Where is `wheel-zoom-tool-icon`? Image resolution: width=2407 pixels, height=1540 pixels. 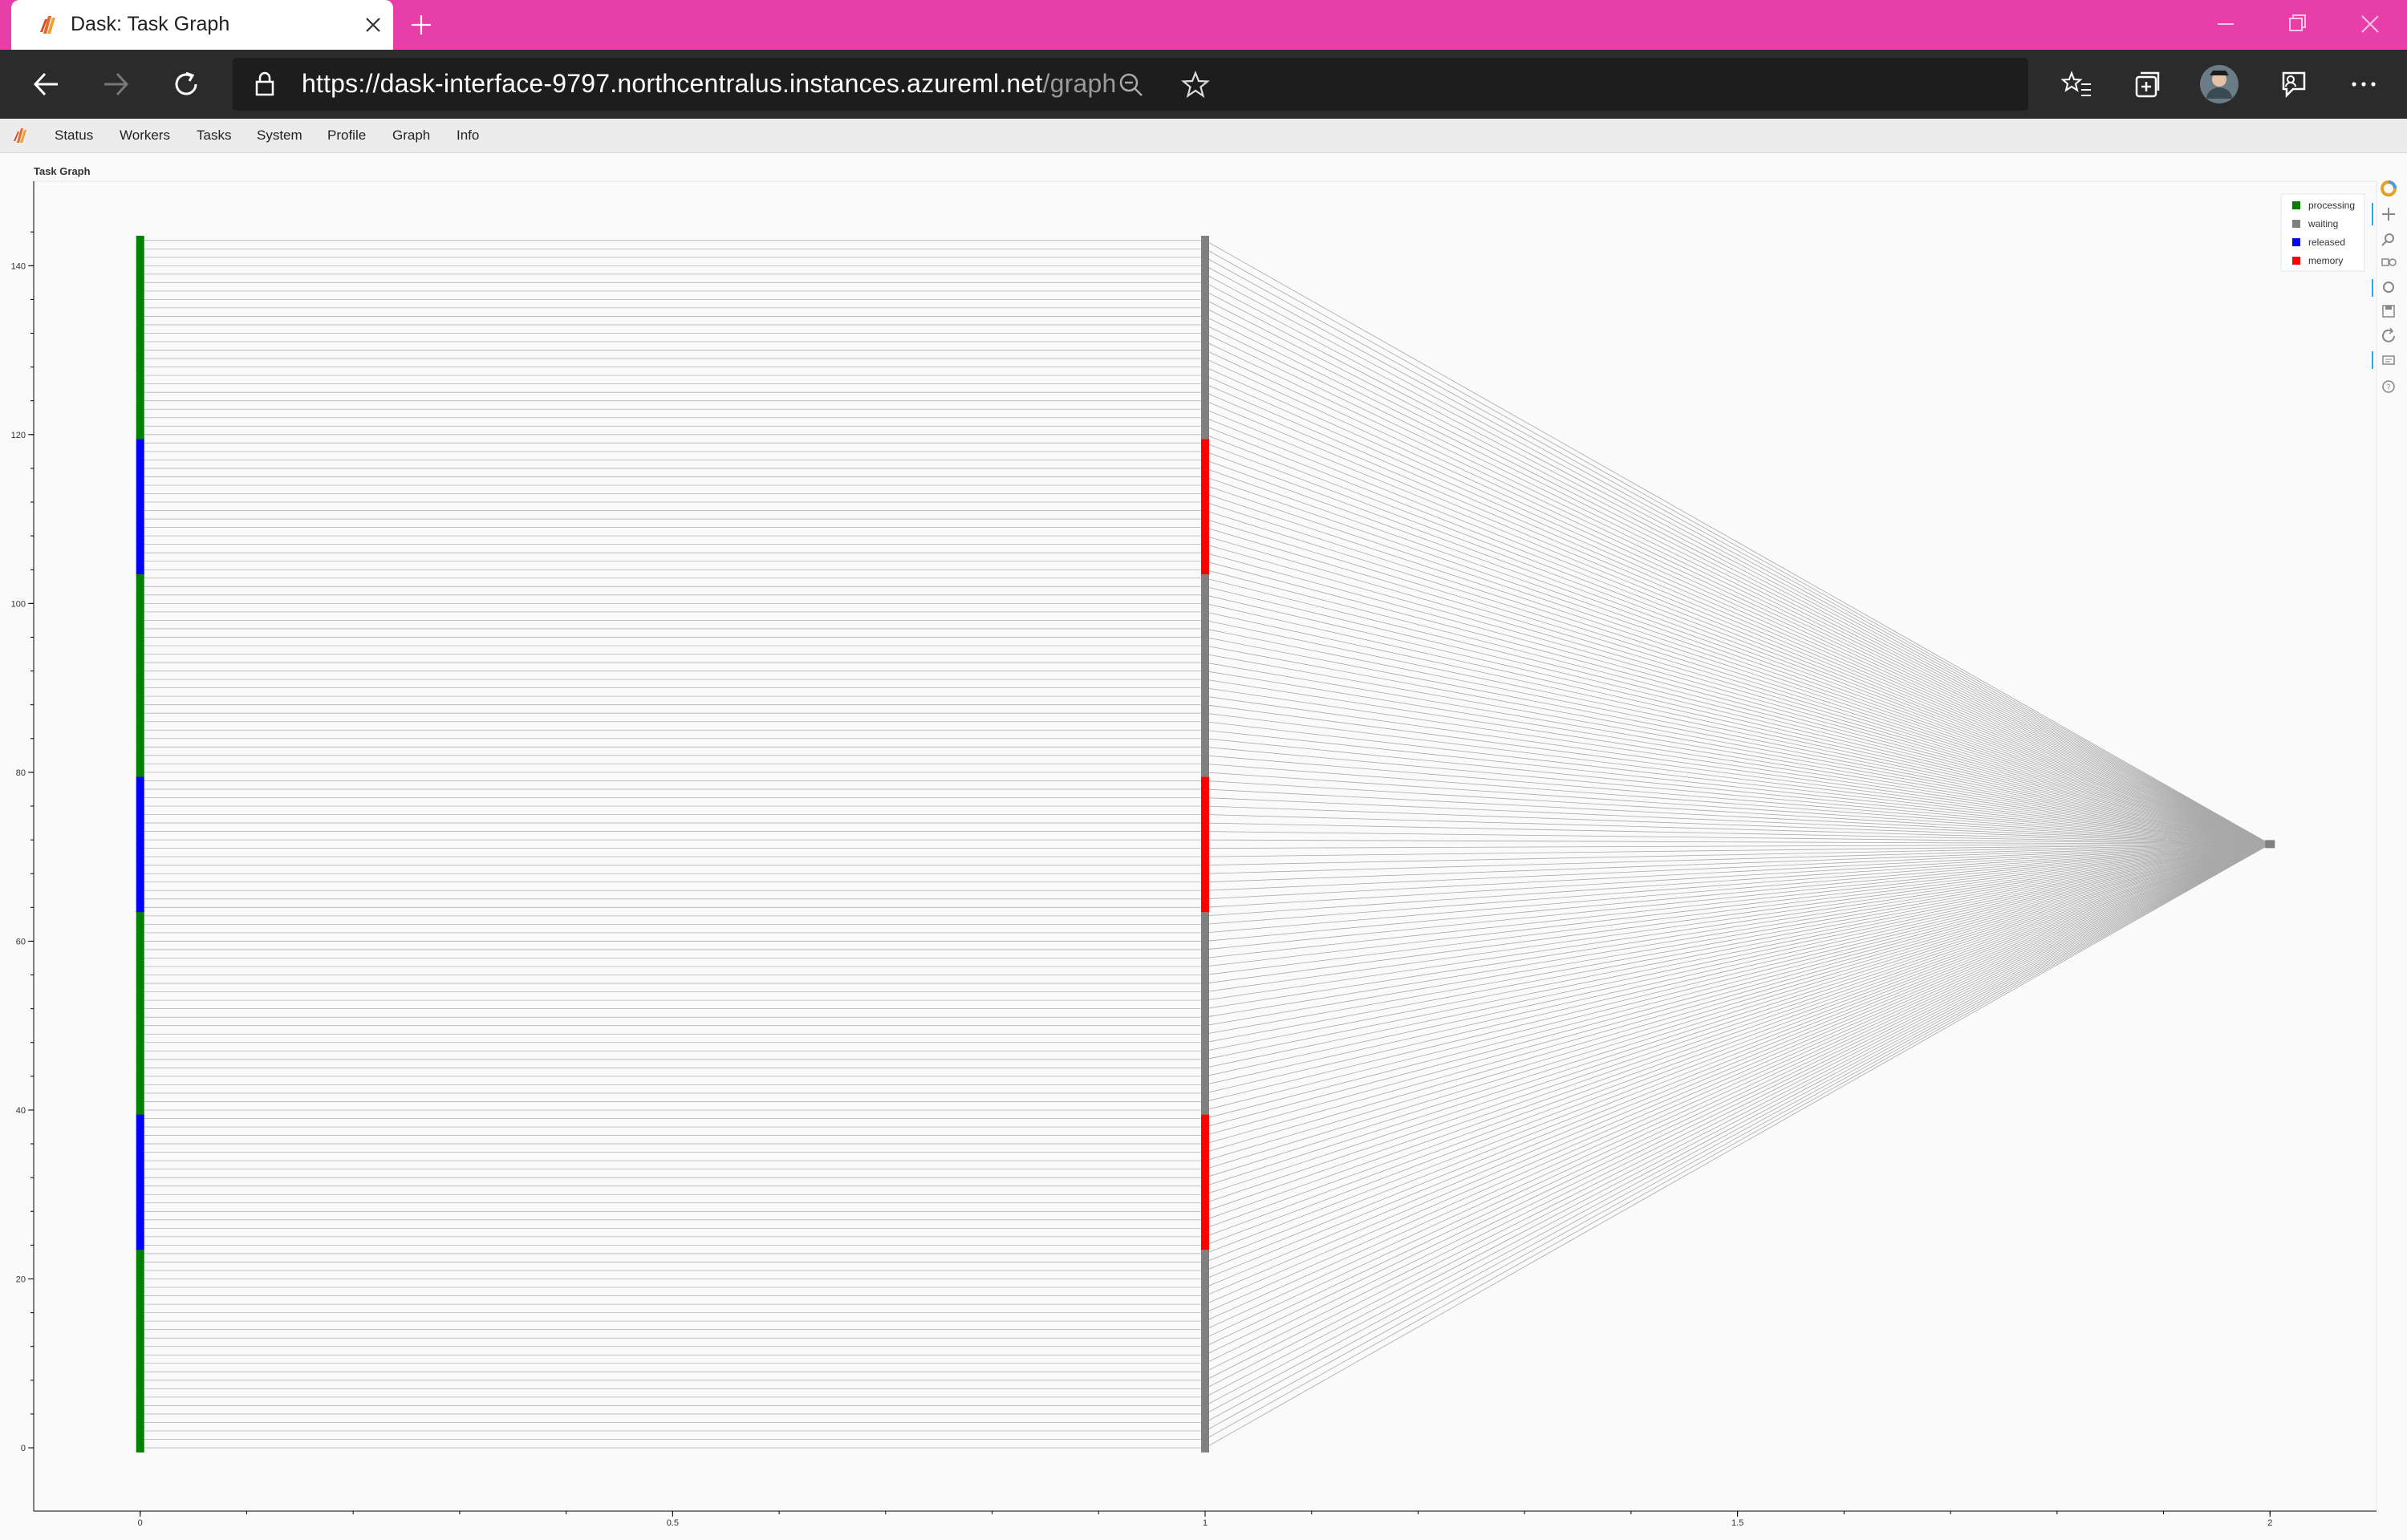 wheel-zoom-tool-icon is located at coordinates (2389, 262).